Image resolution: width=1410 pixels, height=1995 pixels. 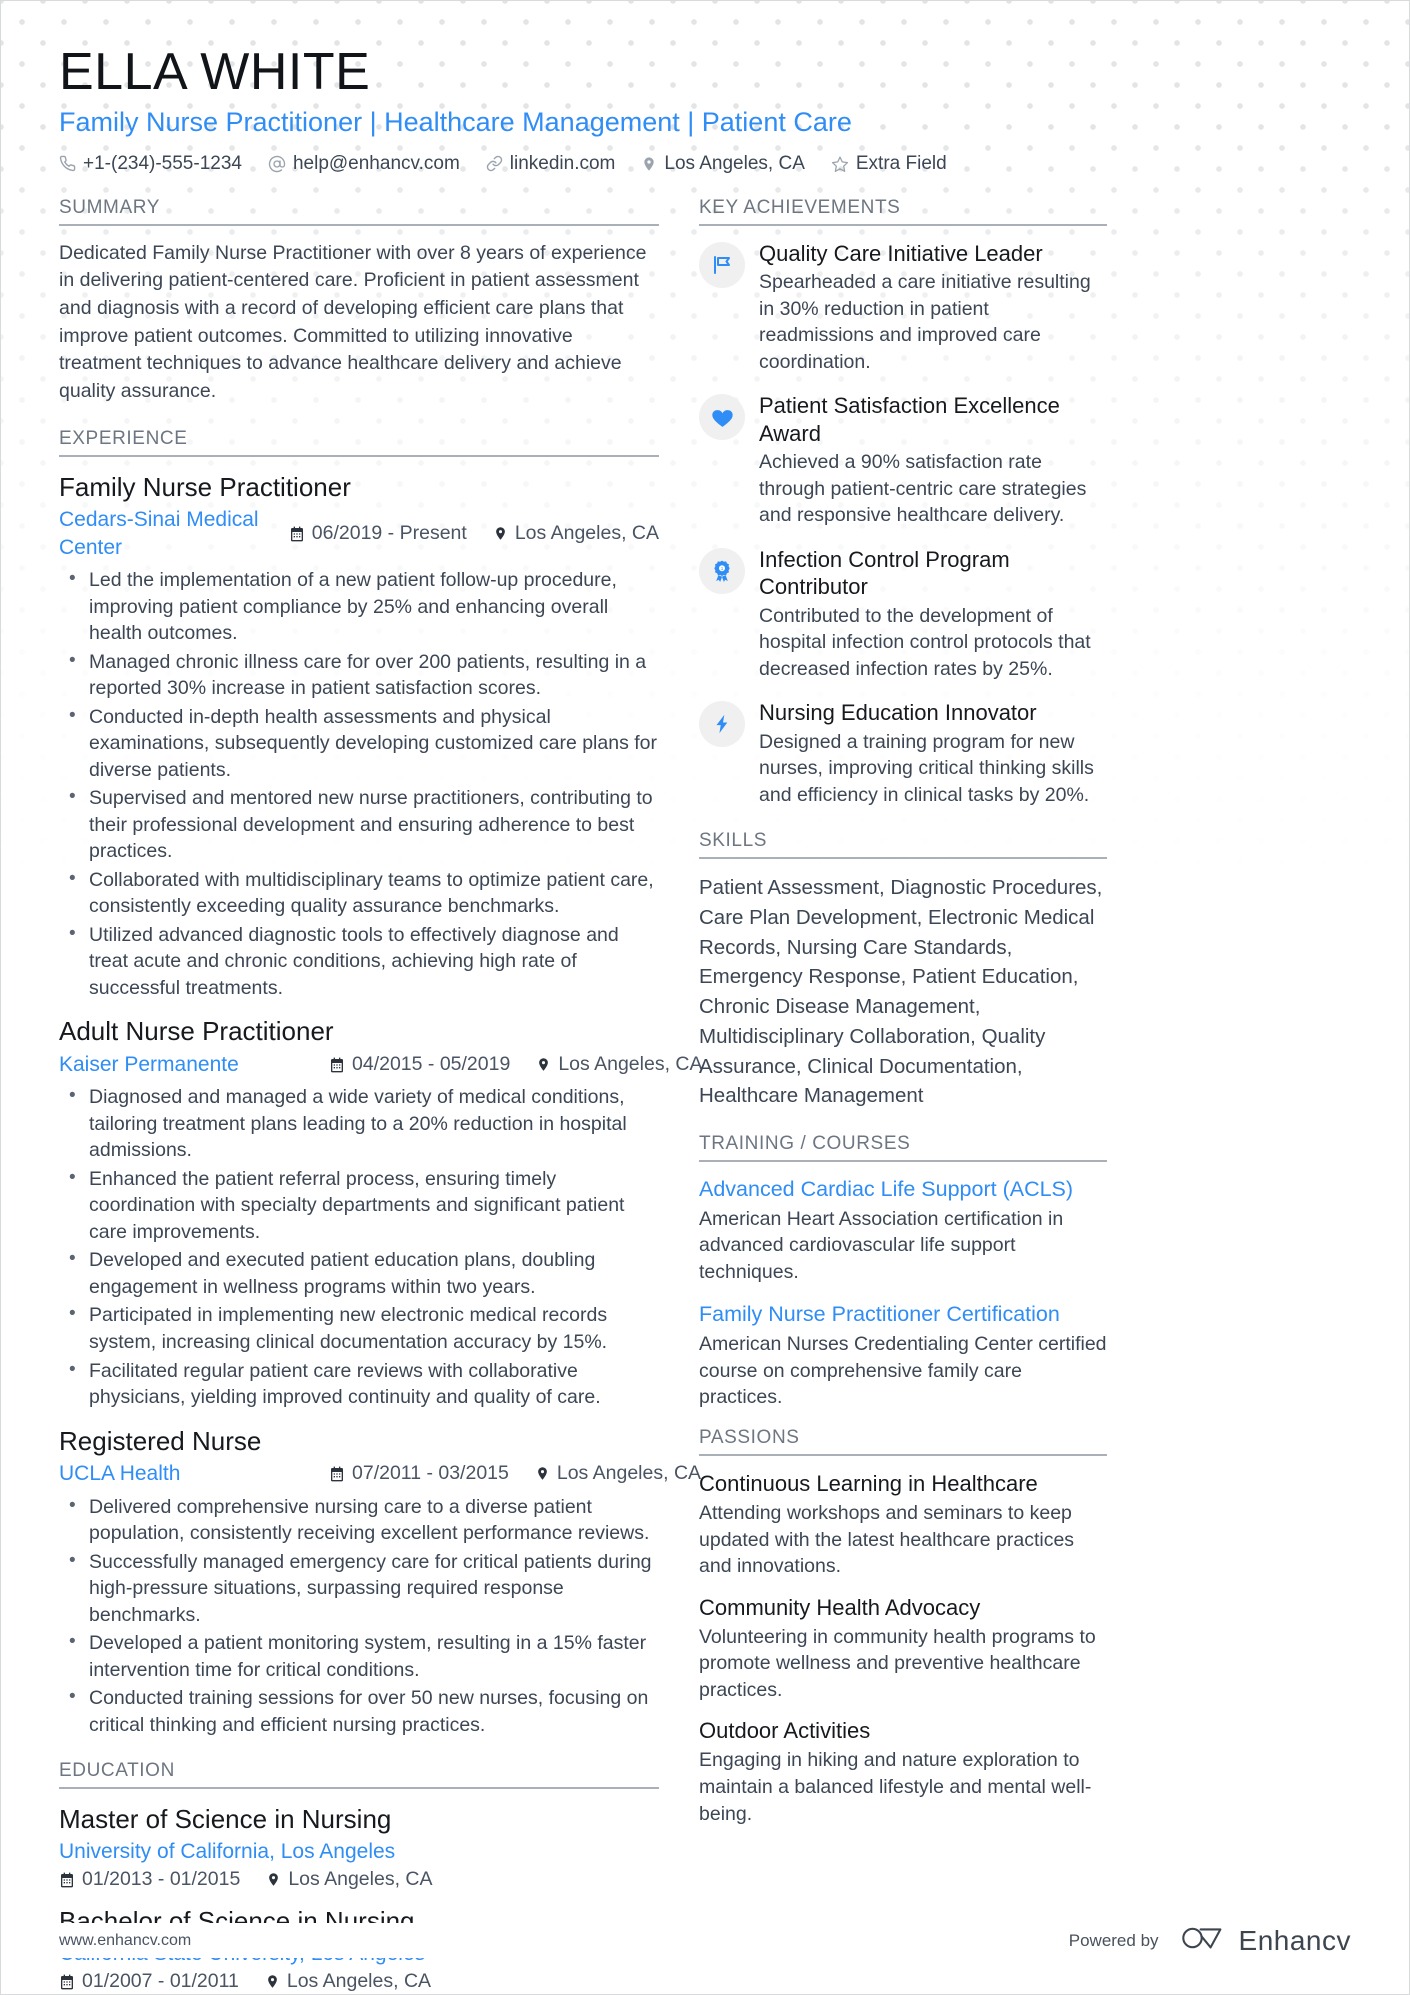 What do you see at coordinates (389, 533) in the screenshot?
I see `job-dates-text: 06/2019 - Present` at bounding box center [389, 533].